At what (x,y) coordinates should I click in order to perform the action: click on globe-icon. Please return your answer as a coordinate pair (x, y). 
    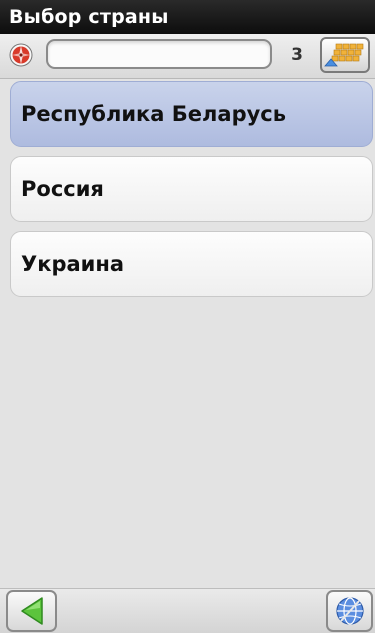
    Looking at the image, I should click on (349, 611).